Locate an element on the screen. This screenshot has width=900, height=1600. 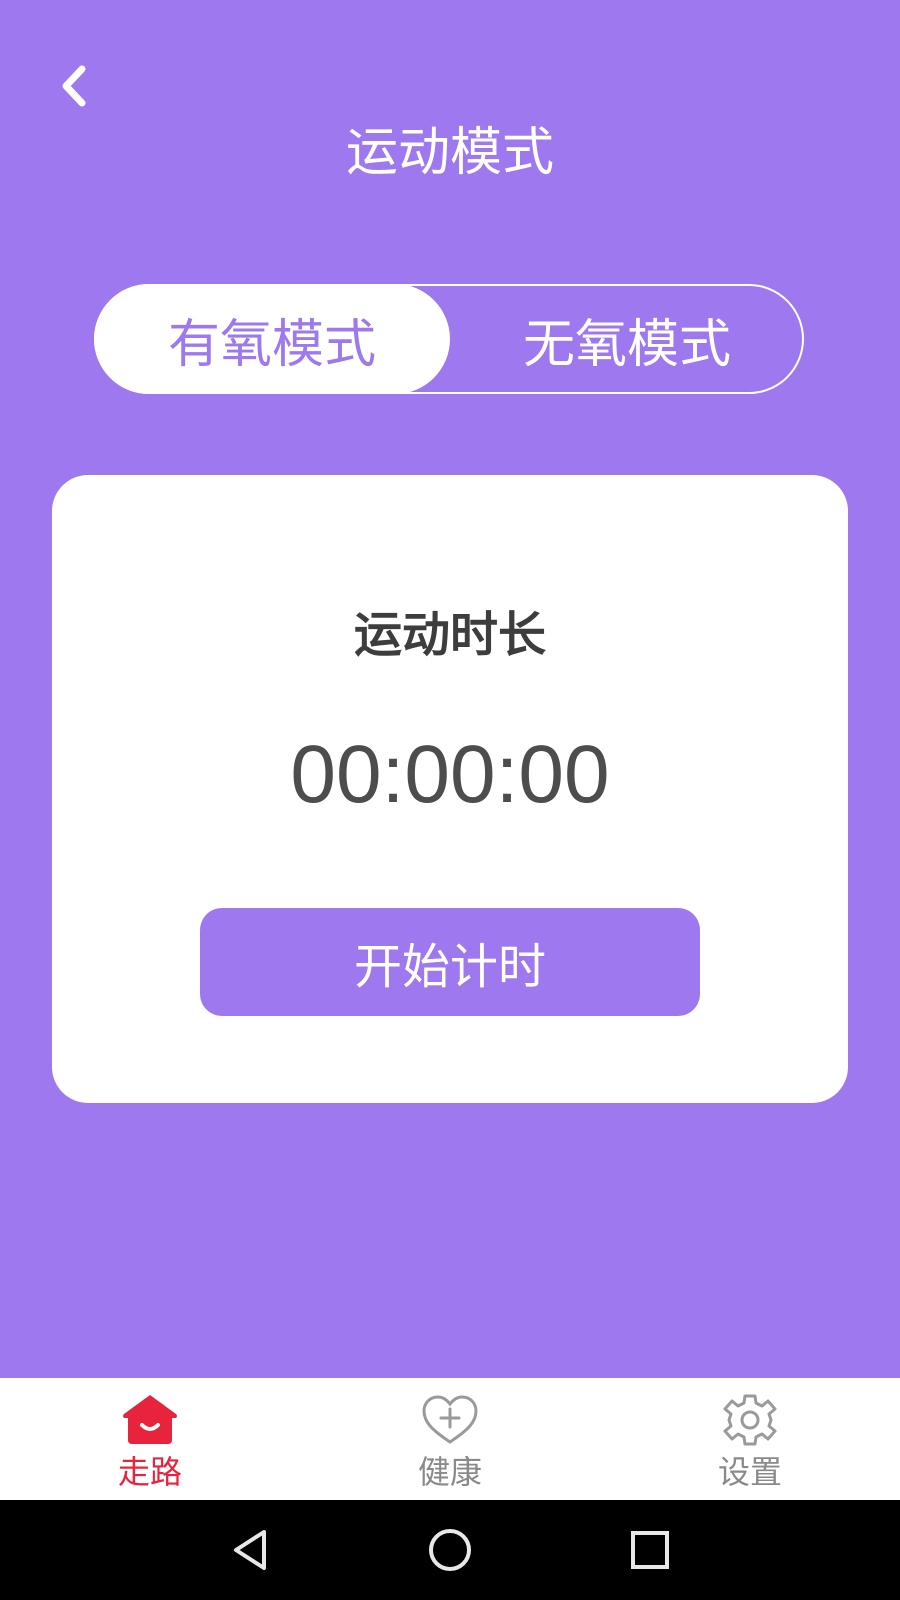
system-recents-button is located at coordinates (650, 1550).